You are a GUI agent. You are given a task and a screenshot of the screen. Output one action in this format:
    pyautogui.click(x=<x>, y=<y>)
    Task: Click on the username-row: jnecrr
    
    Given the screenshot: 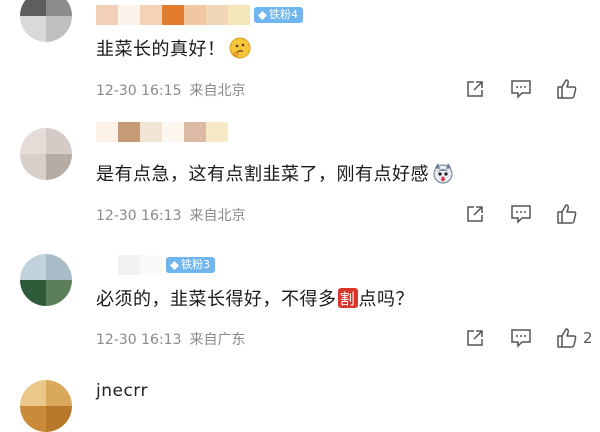 What is the action you would take?
    pyautogui.click(x=122, y=391)
    